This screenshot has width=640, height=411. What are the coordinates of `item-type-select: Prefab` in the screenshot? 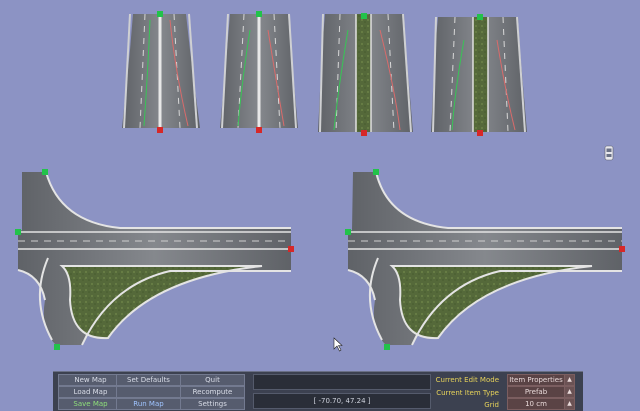 It's located at (536, 392).